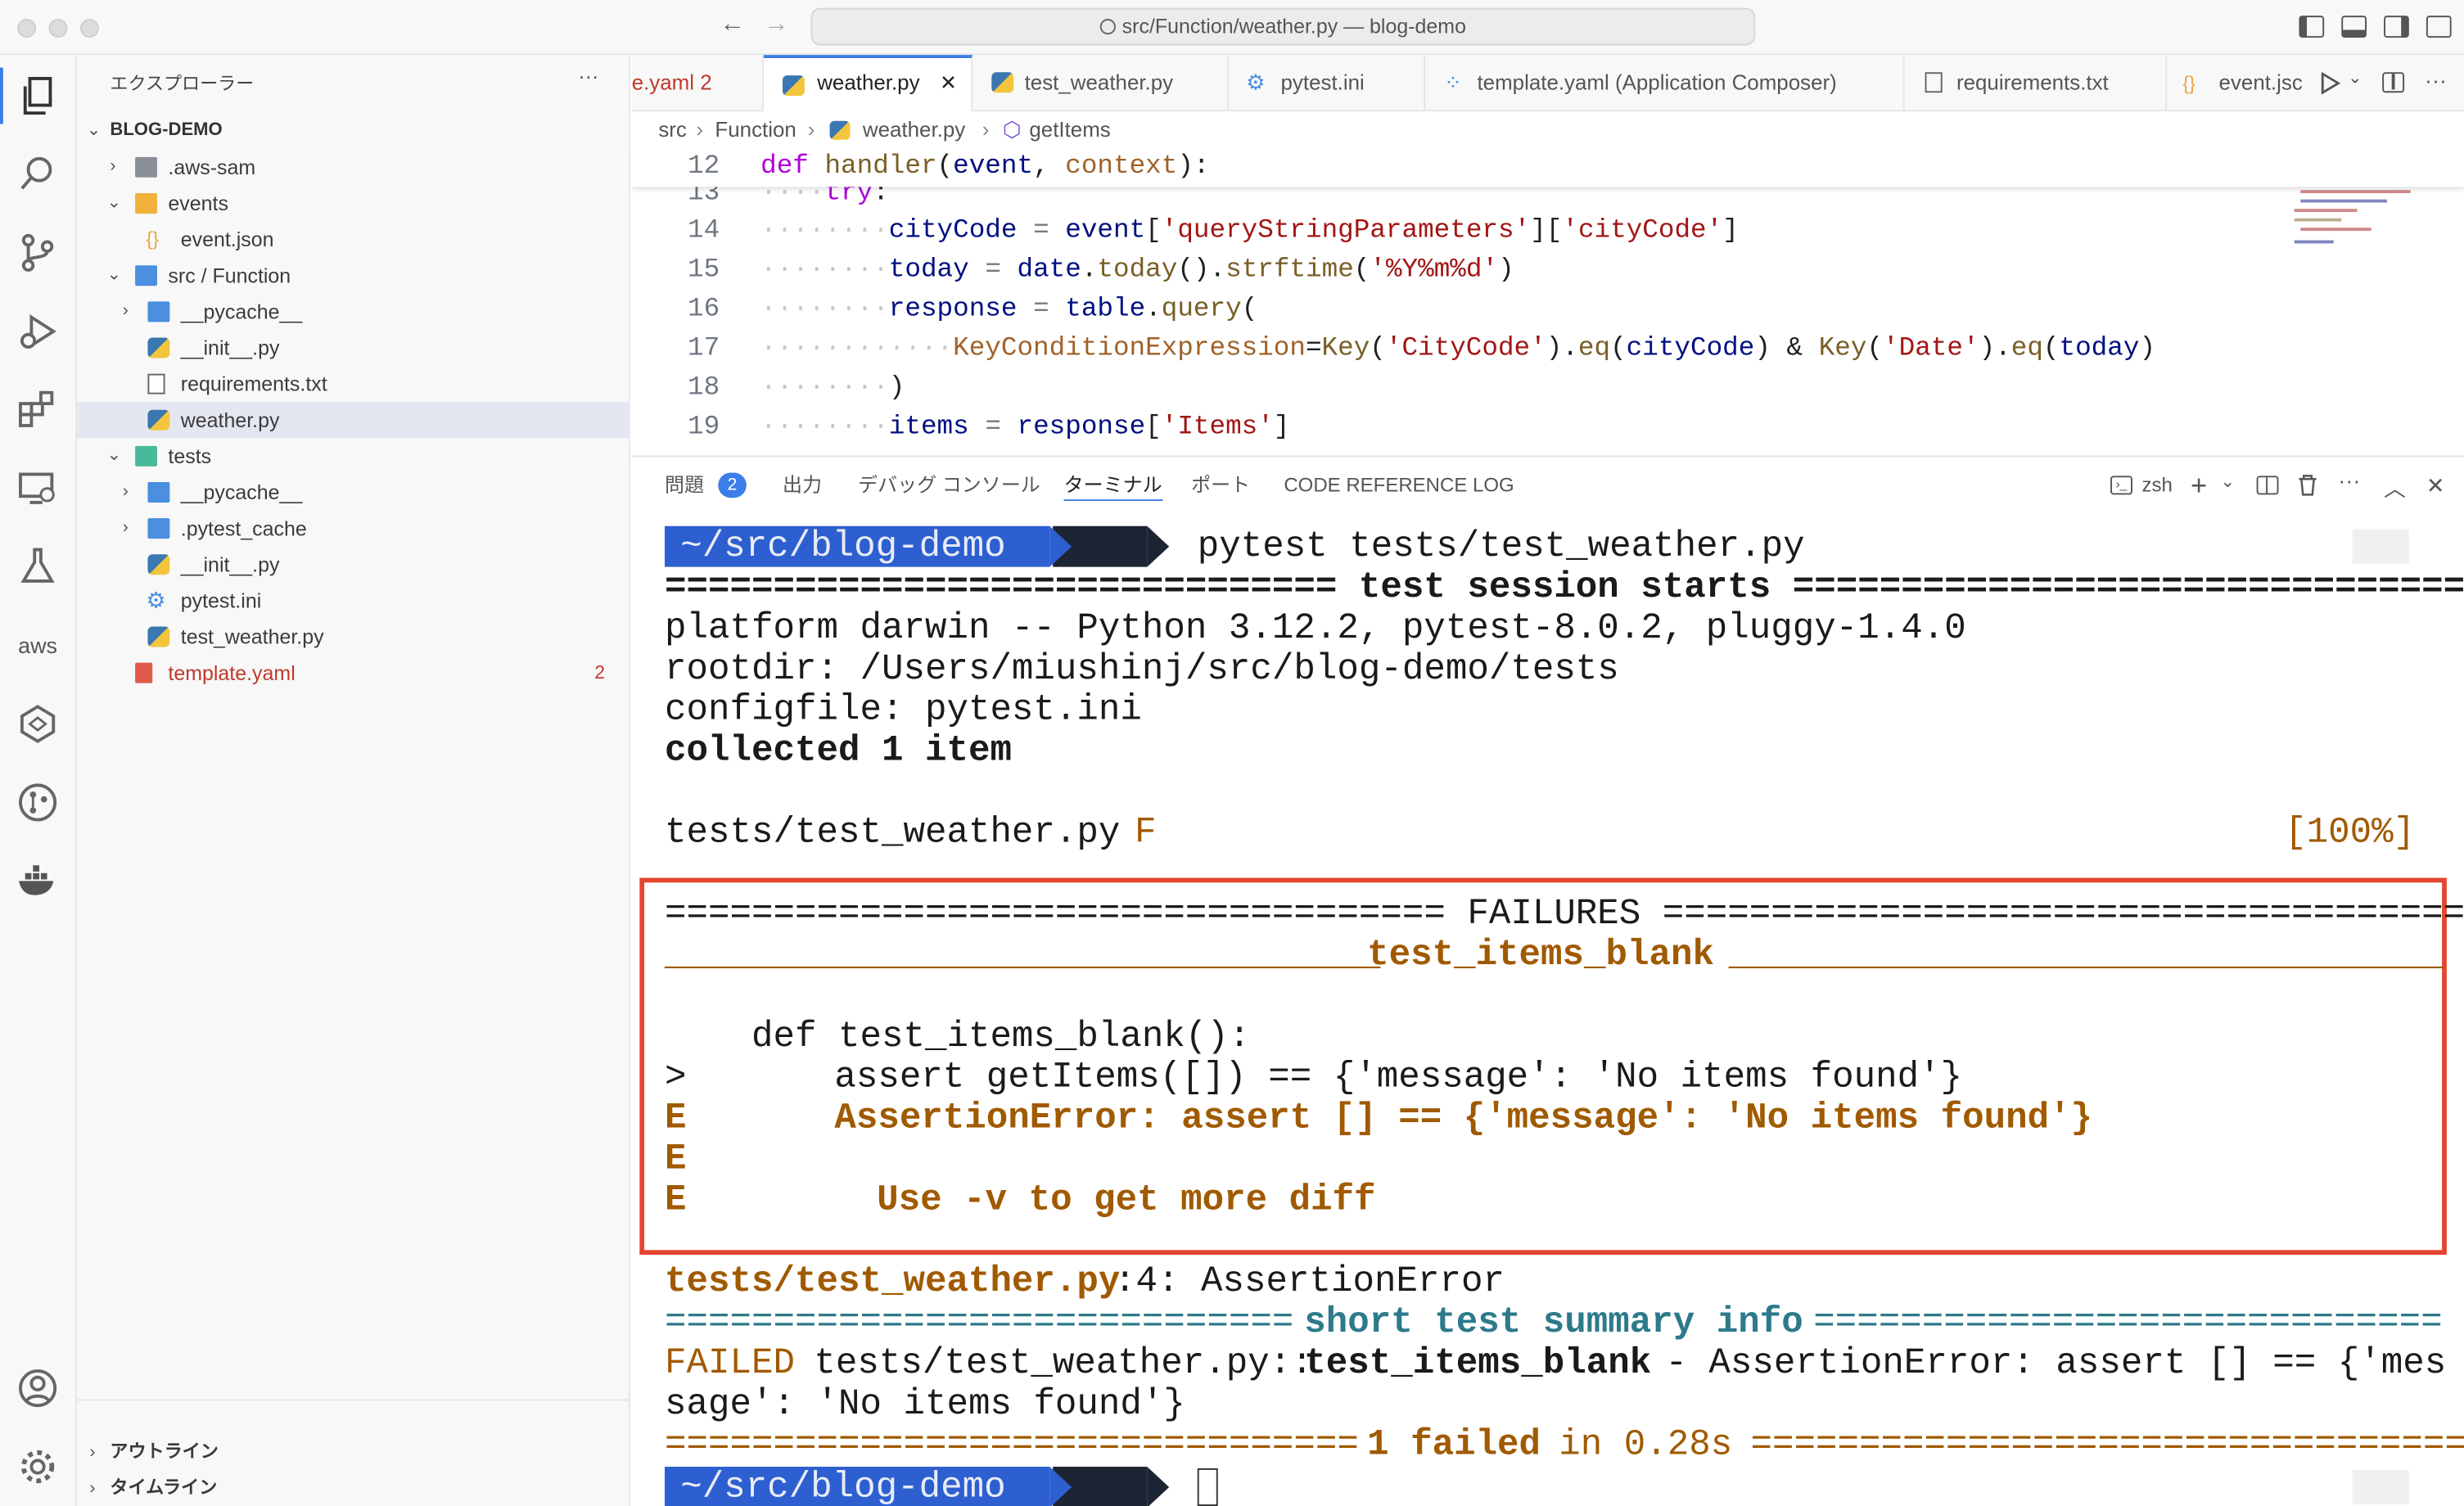  What do you see at coordinates (38, 96) in the screenshot?
I see `explorer-icon` at bounding box center [38, 96].